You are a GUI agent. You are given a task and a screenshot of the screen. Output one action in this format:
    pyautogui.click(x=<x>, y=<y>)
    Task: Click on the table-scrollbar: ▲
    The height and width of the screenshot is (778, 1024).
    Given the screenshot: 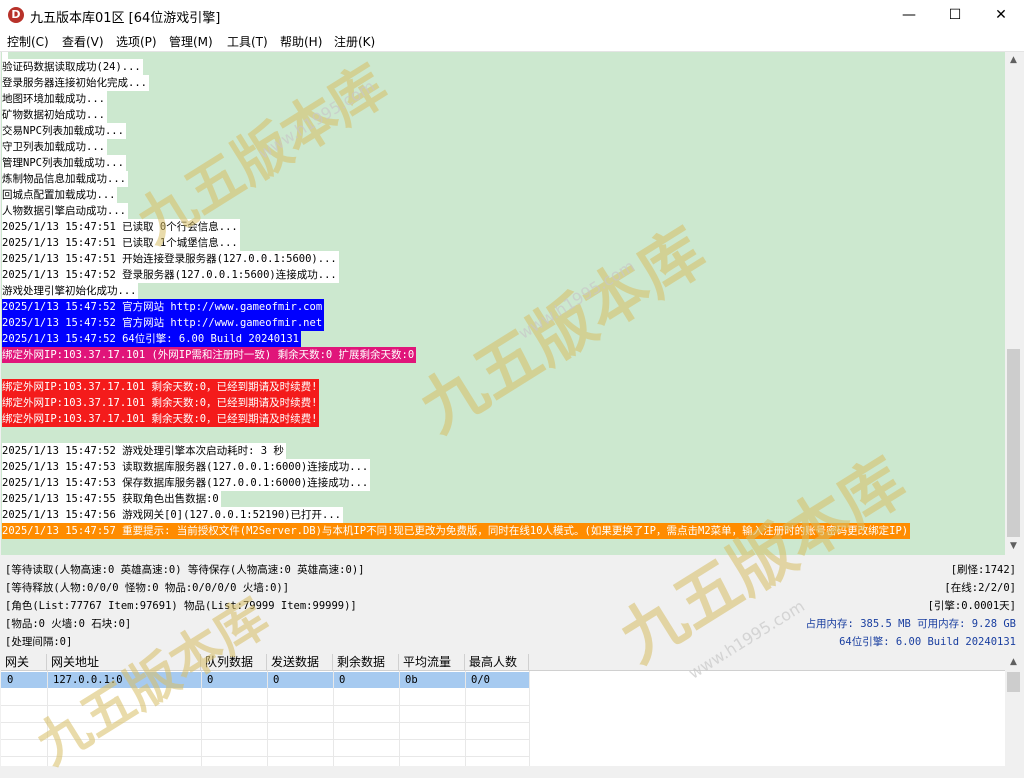 What is the action you would take?
    pyautogui.click(x=1013, y=710)
    